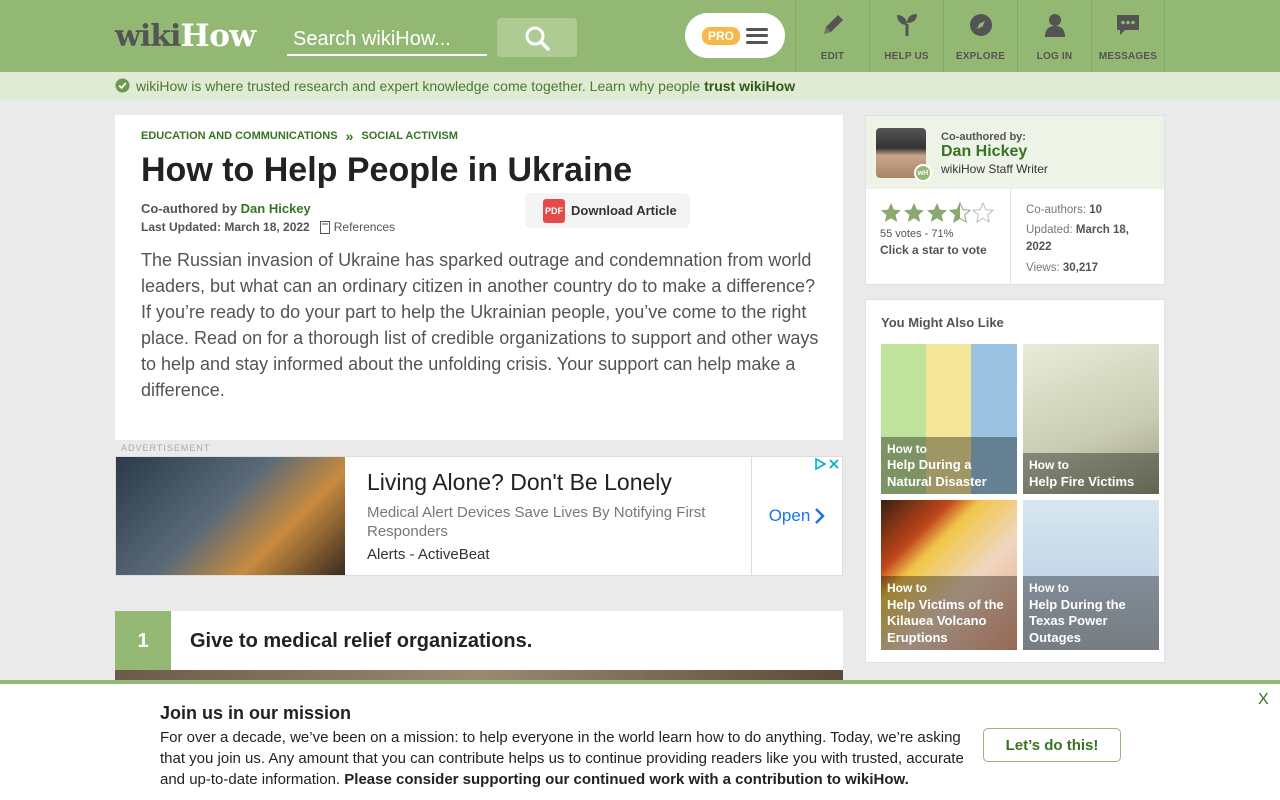 The height and width of the screenshot is (800, 1280). Describe the element at coordinates (1091, 239) in the screenshot. I see `updated-date: Updated: March 18, 2022` at that location.